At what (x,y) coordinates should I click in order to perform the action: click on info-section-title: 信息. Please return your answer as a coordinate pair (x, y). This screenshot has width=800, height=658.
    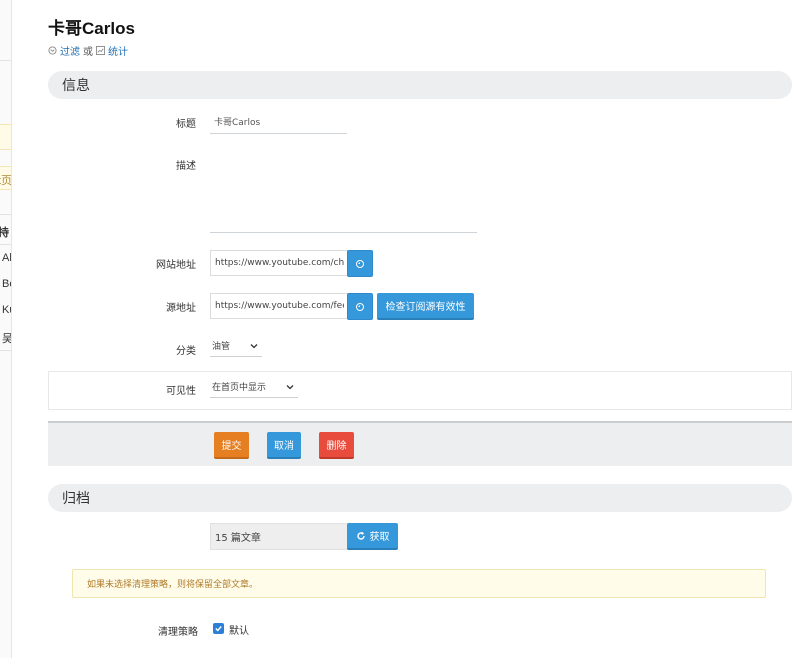
    Looking at the image, I should click on (76, 86).